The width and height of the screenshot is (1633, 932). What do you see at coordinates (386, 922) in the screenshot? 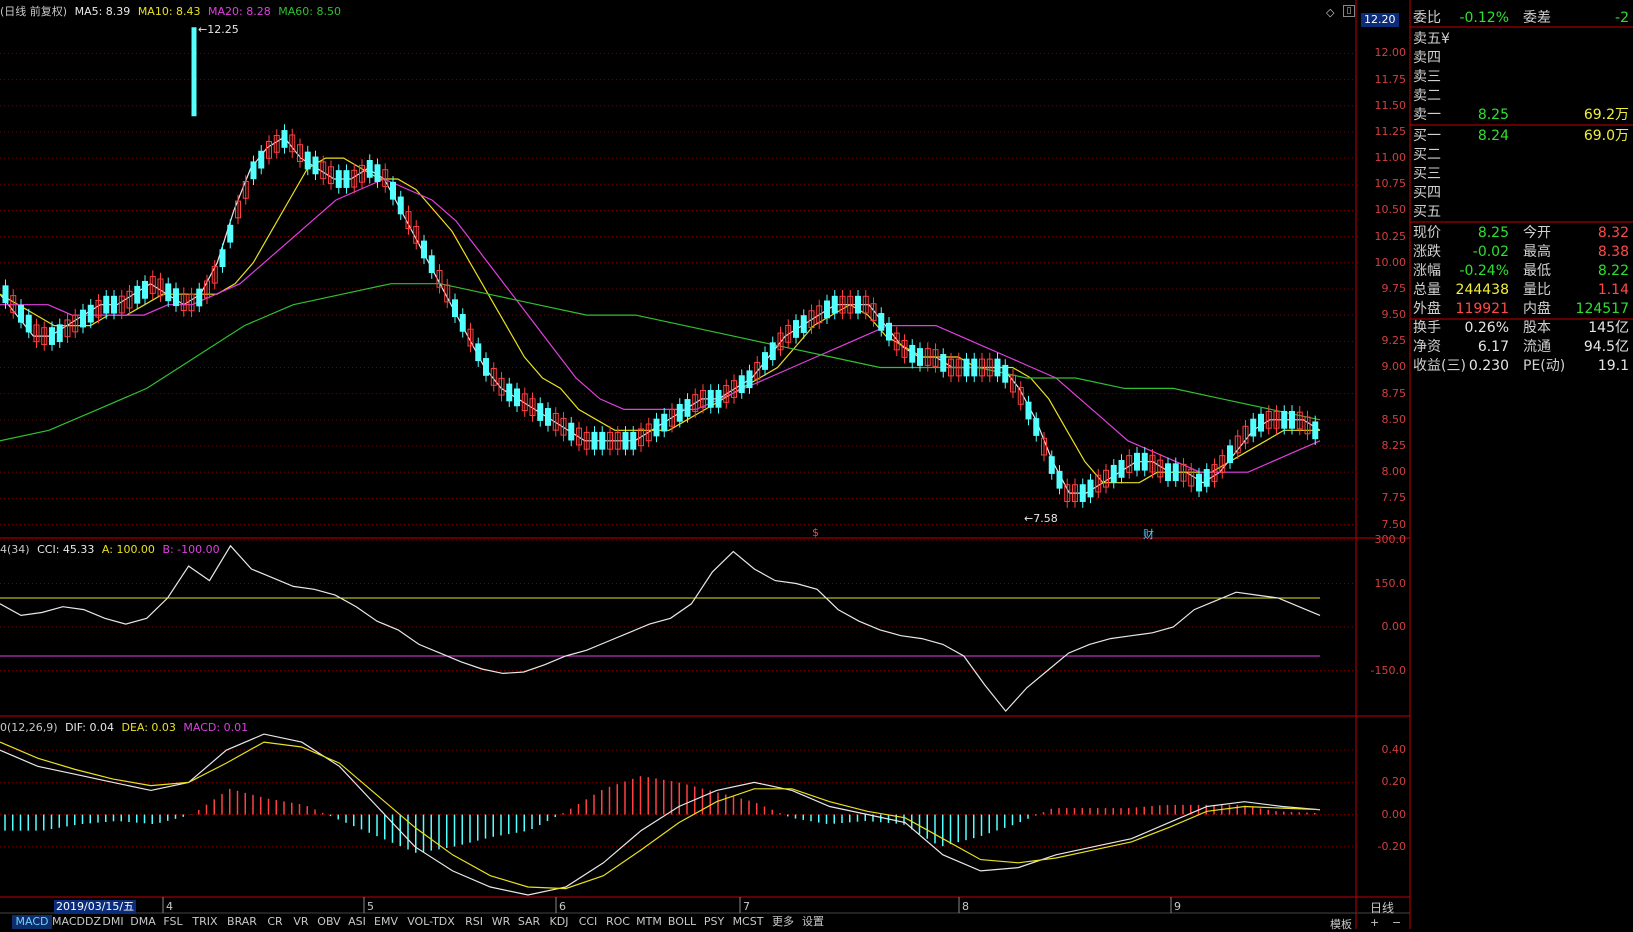
I see `tab-emv: EMV` at bounding box center [386, 922].